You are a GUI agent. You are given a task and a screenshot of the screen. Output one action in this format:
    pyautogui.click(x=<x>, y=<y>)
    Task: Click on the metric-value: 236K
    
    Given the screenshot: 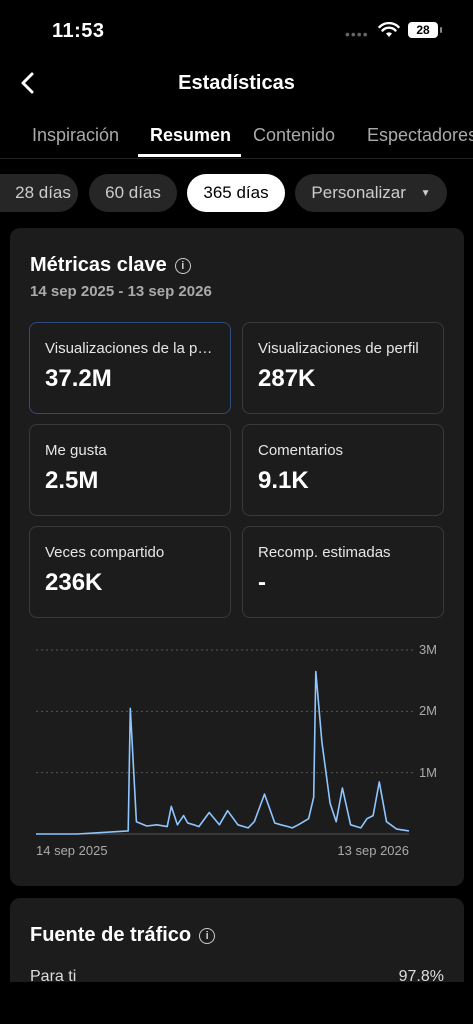 What is the action you would take?
    pyautogui.click(x=74, y=582)
    